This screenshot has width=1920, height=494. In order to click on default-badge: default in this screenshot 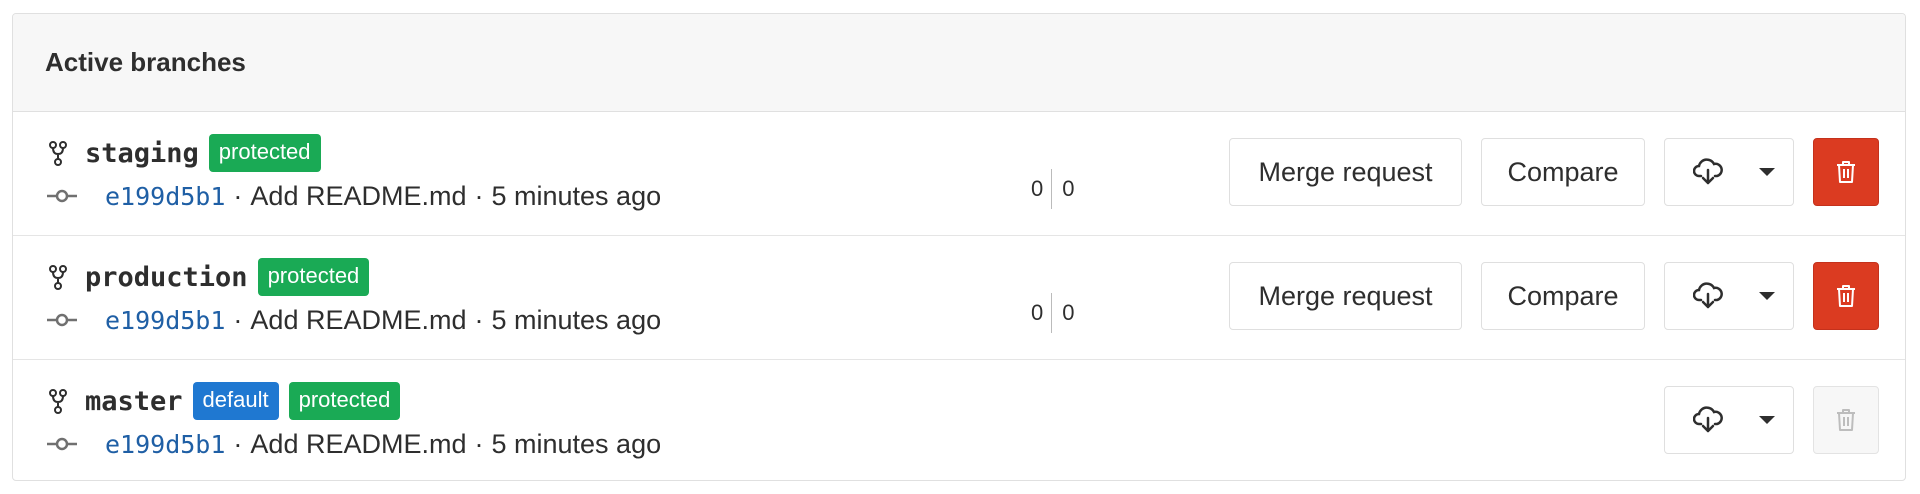, I will do `click(235, 401)`.